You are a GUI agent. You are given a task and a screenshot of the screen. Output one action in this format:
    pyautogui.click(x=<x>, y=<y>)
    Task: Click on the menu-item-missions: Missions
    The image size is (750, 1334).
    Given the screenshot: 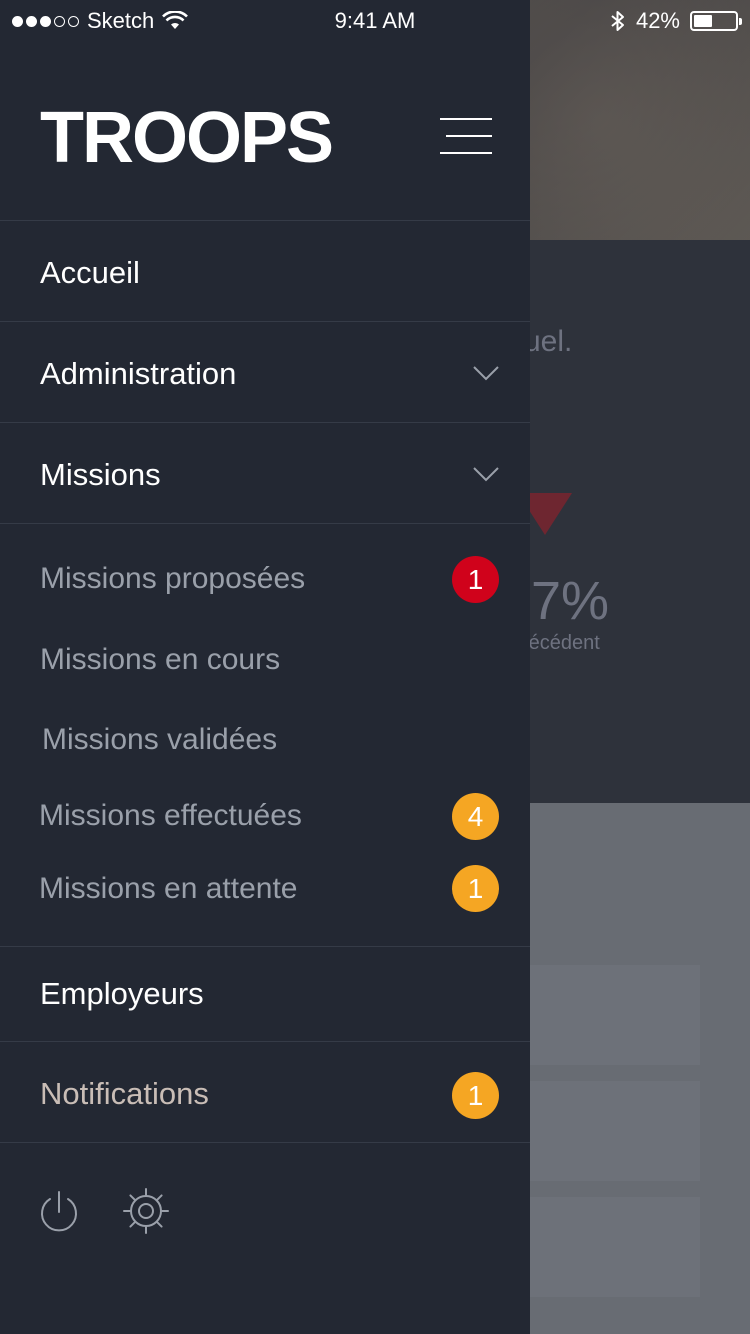 What is the action you would take?
    pyautogui.click(x=265, y=473)
    